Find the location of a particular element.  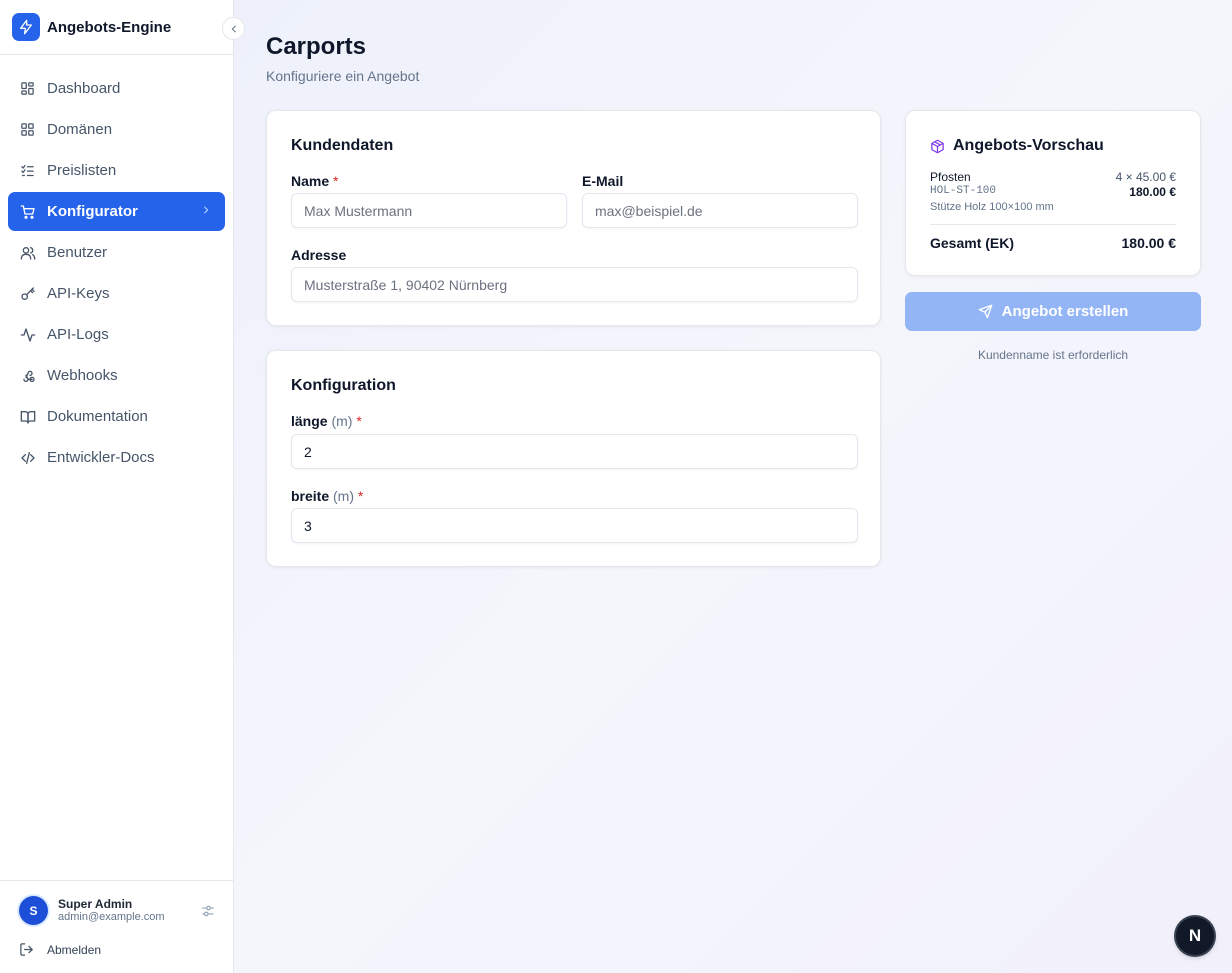

sidebar-item-label: Webhooks is located at coordinates (82, 375).